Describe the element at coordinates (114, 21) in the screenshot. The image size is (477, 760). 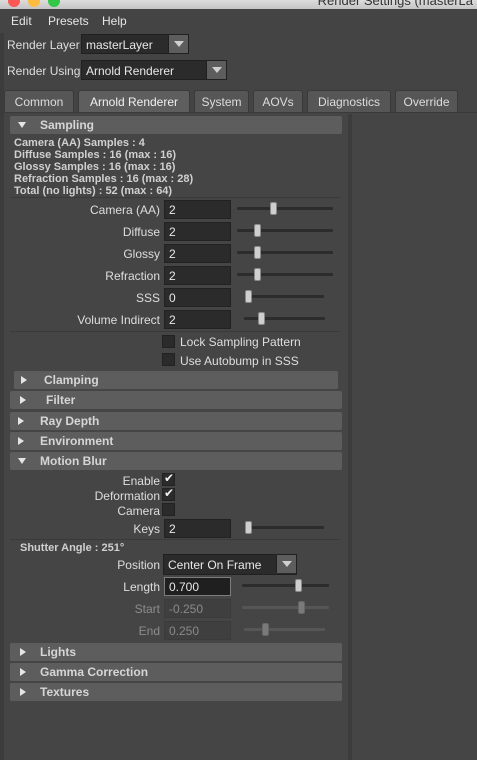
I see `menu-help: Help` at that location.